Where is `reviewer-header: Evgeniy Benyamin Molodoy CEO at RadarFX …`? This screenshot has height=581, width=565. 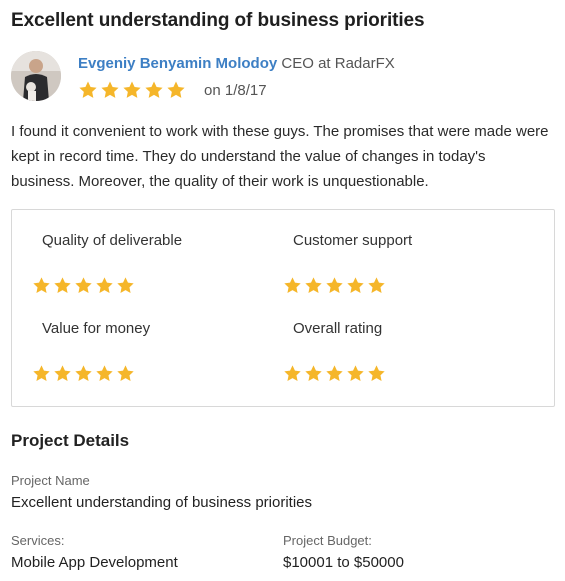 reviewer-header: Evgeniy Benyamin Molodoy CEO at RadarFX … is located at coordinates (281, 77).